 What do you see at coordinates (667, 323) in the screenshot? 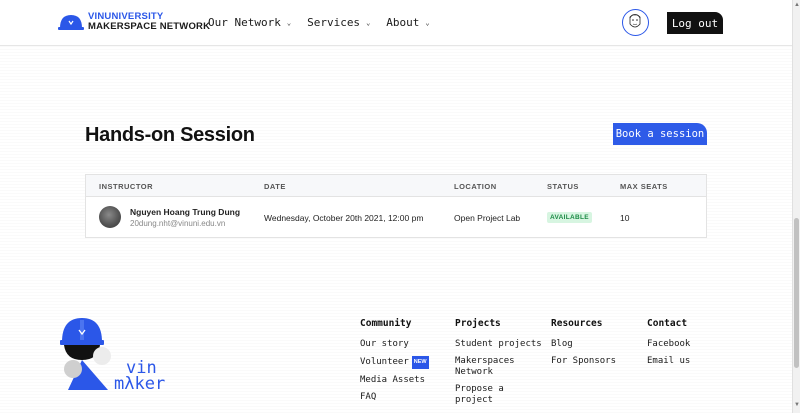
I see `footer-heading-contact: Contact` at bounding box center [667, 323].